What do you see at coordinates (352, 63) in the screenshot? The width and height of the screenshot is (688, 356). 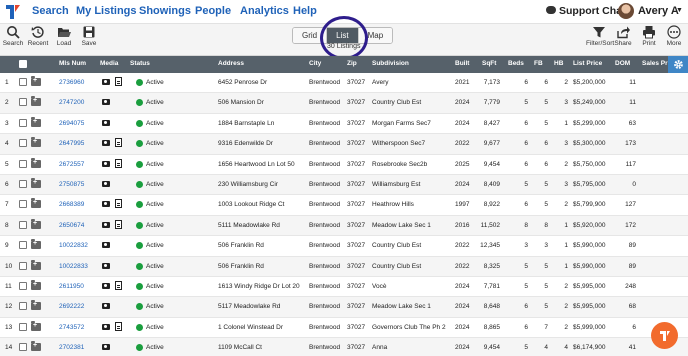 I see `col-zip: Zip` at bounding box center [352, 63].